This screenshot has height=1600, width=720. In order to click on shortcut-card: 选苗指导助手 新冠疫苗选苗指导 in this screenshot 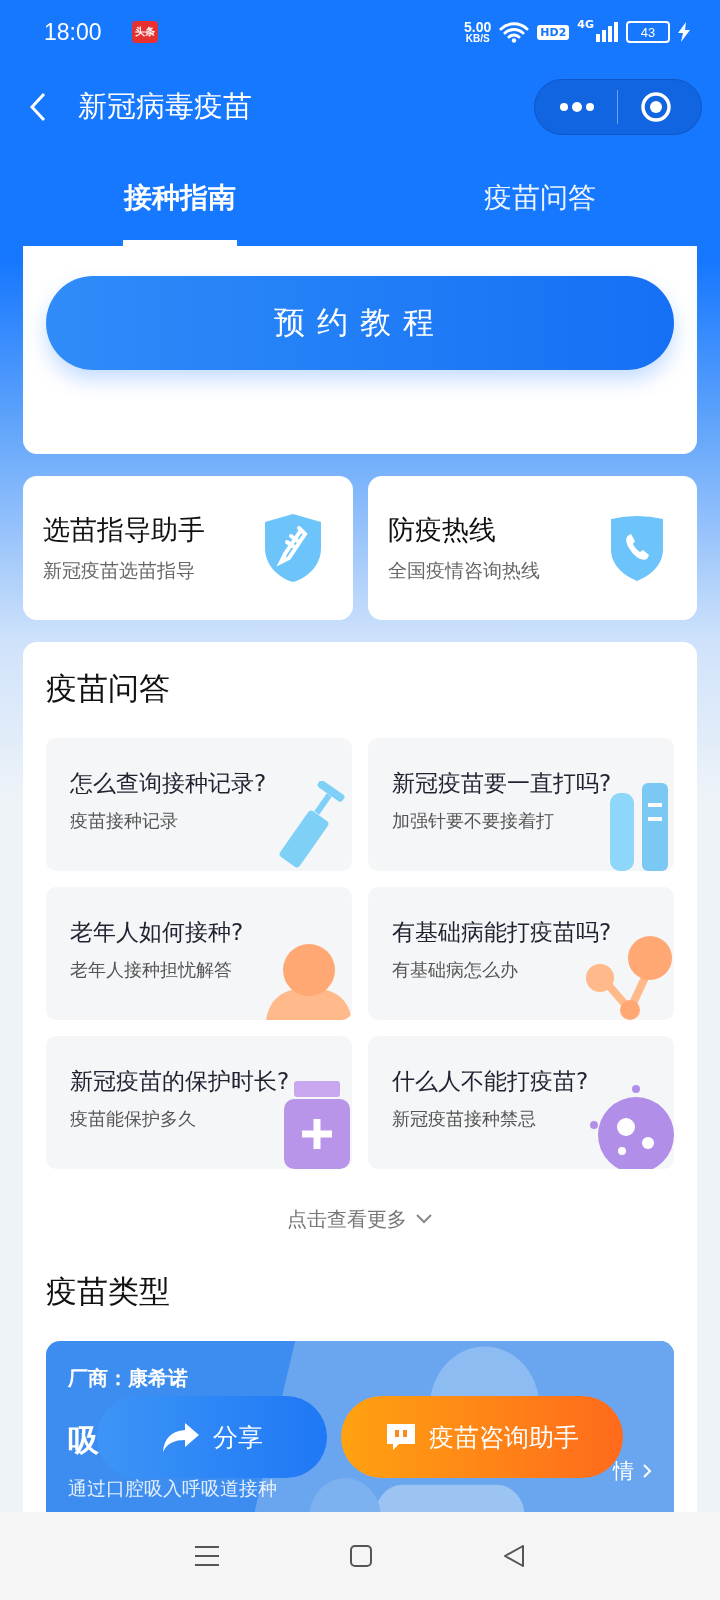, I will do `click(188, 548)`.